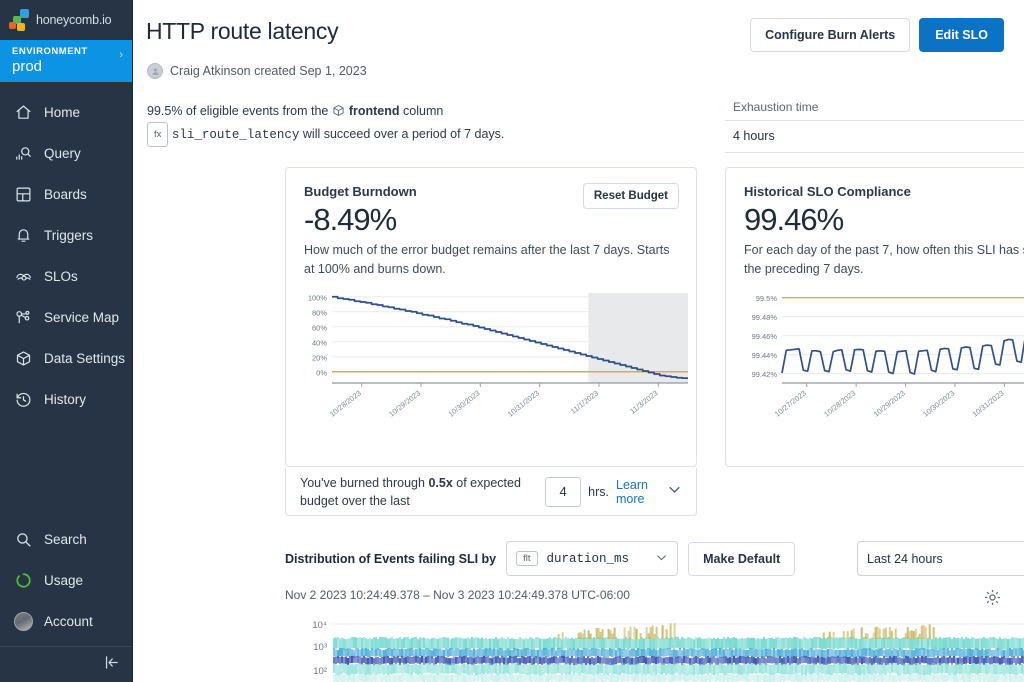 This screenshot has height=682, width=1024. Describe the element at coordinates (23, 235) in the screenshot. I see `bell-icon` at that location.